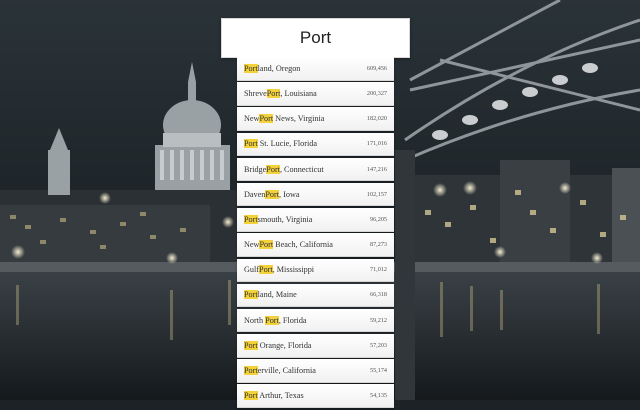  I want to click on suggestion-city-name: DavenPort, Iowa, so click(272, 194).